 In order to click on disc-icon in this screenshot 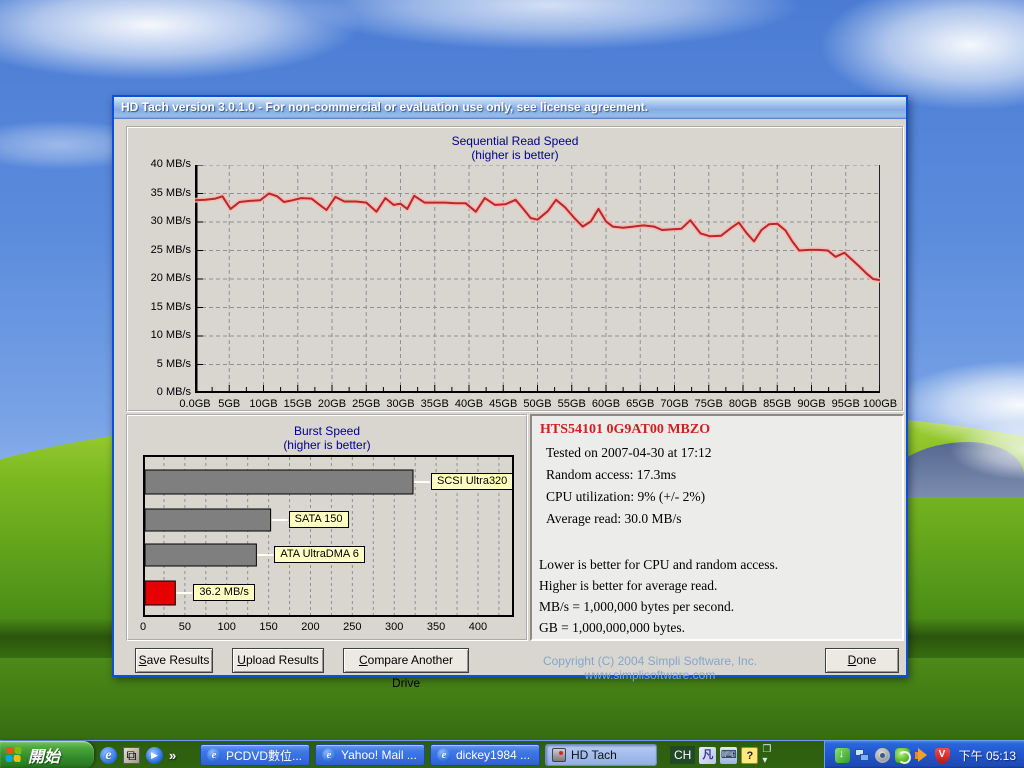, I will do `click(882, 755)`.